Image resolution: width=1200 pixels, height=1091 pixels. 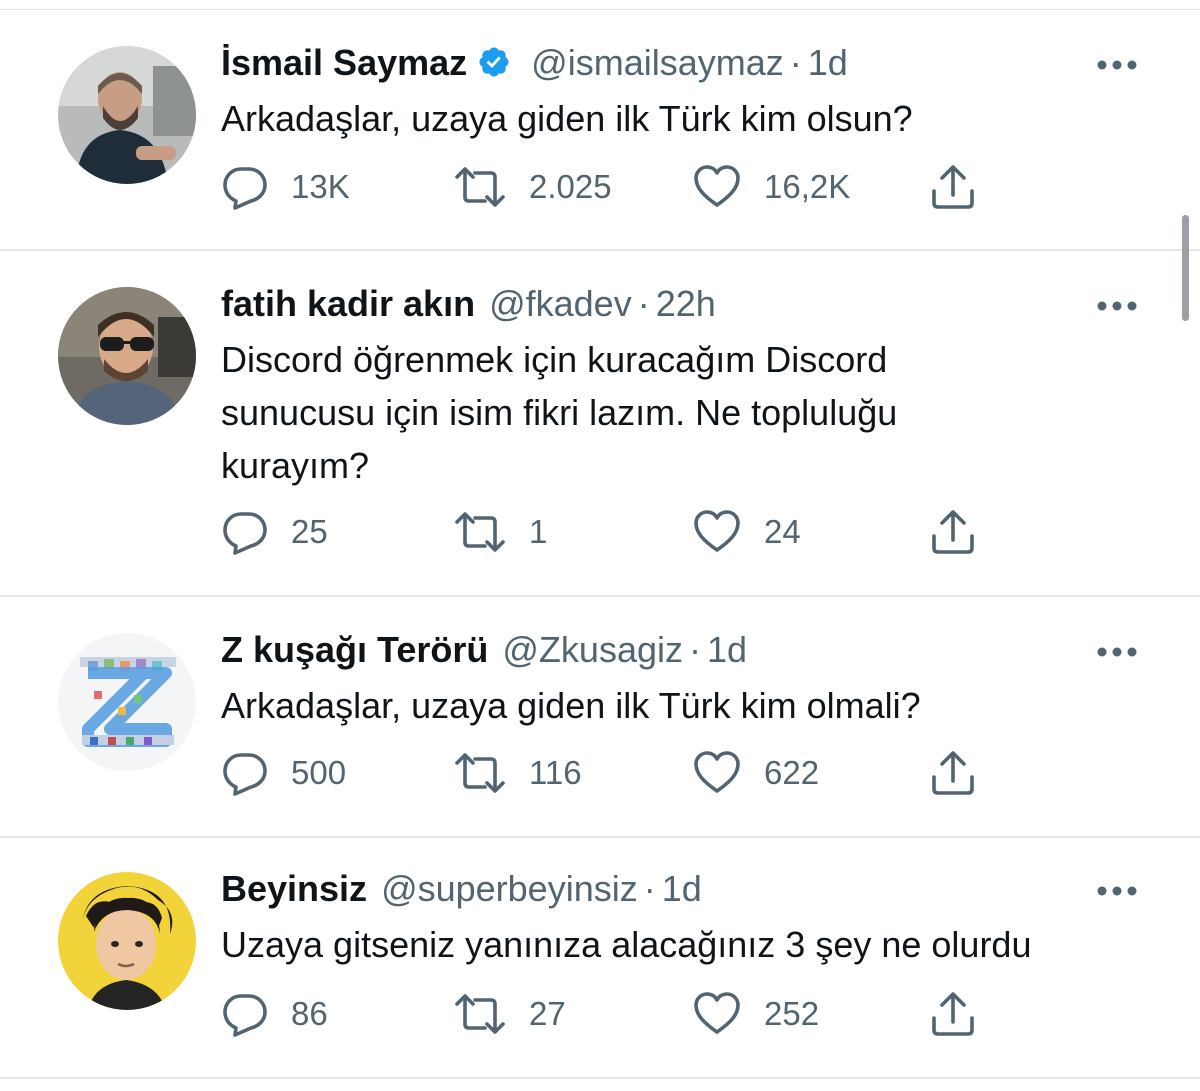 I want to click on tweet-header: fatih kadir akın @fkadev · 22h, so click(x=468, y=304).